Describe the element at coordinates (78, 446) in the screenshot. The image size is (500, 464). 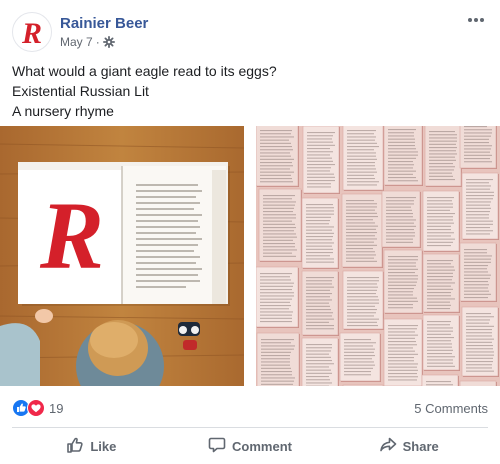
I see `thumbs-up-icon` at that location.